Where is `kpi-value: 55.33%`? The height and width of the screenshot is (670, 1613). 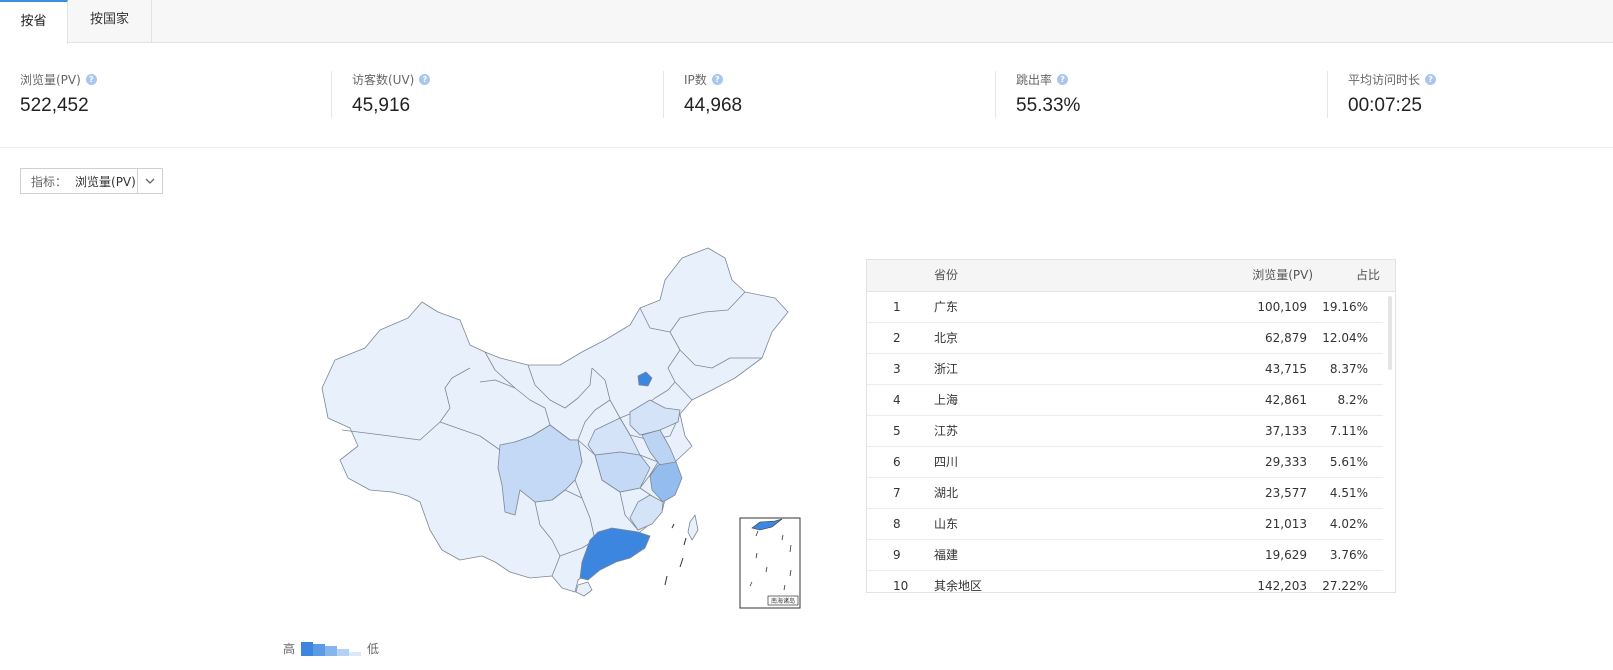
kpi-value: 55.33% is located at coordinates (1048, 105).